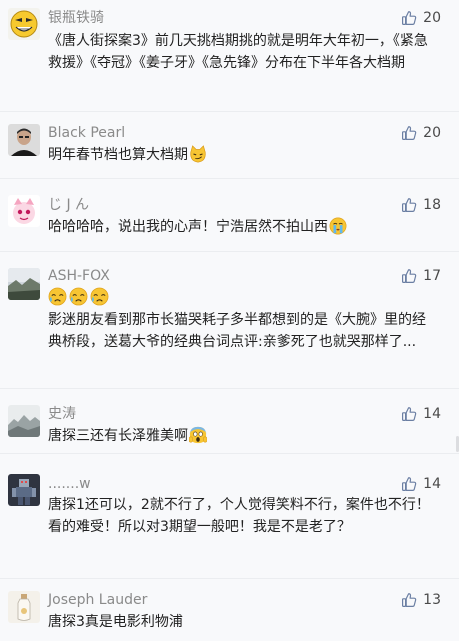 This screenshot has height=641, width=459. What do you see at coordinates (421, 600) in the screenshot?
I see `like-button: 13` at bounding box center [421, 600].